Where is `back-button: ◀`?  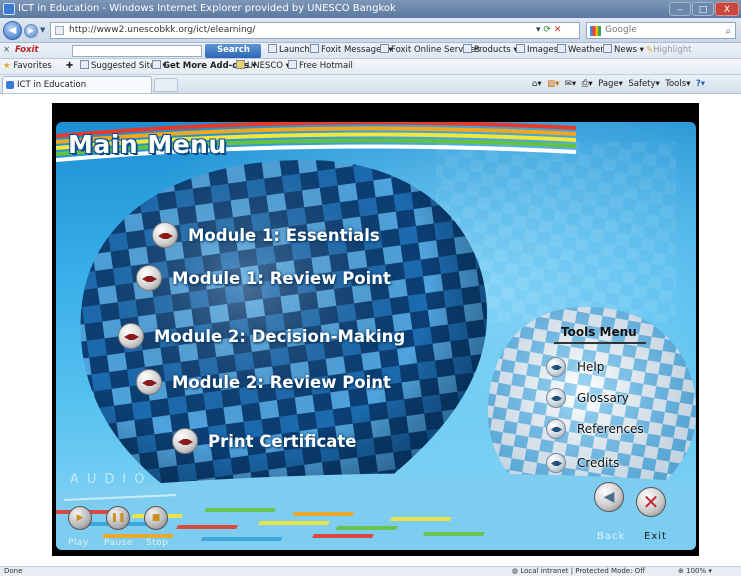
back-button: ◀ is located at coordinates (609, 497).